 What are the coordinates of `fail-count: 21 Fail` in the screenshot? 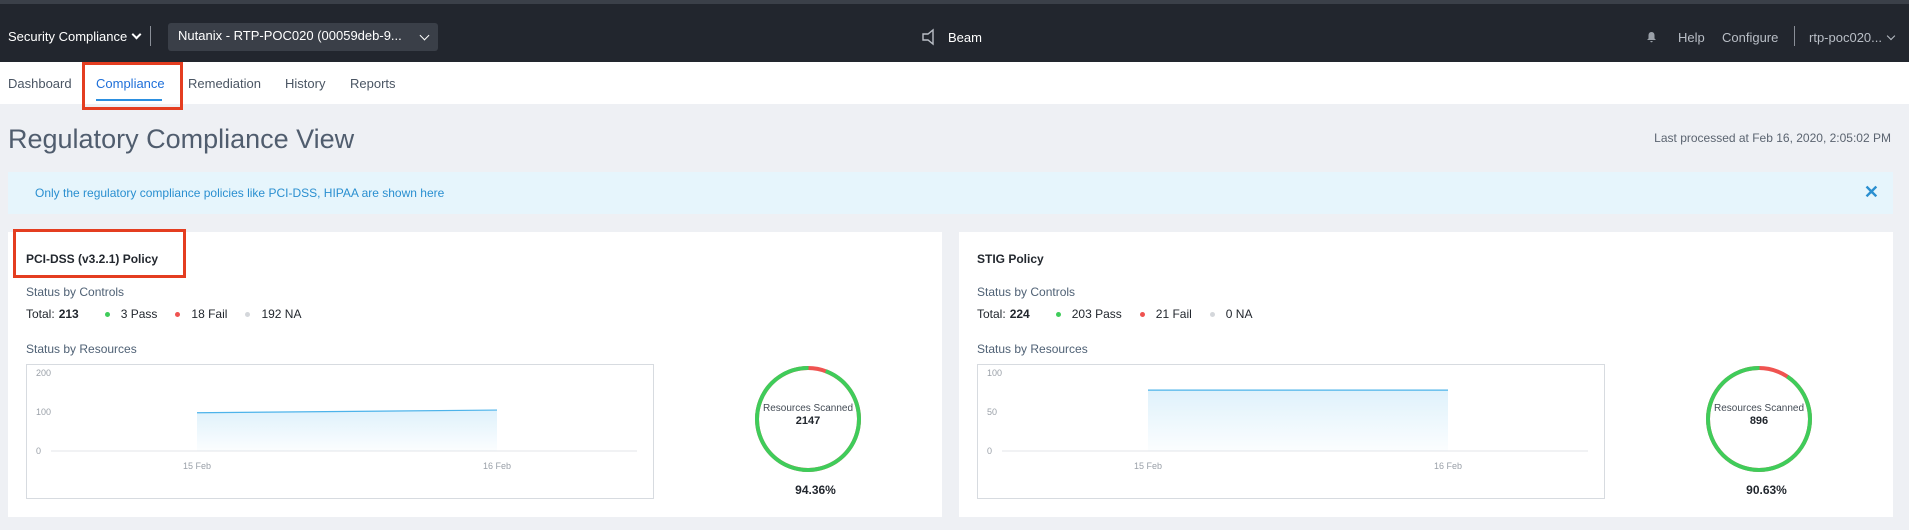 It's located at (1174, 314).